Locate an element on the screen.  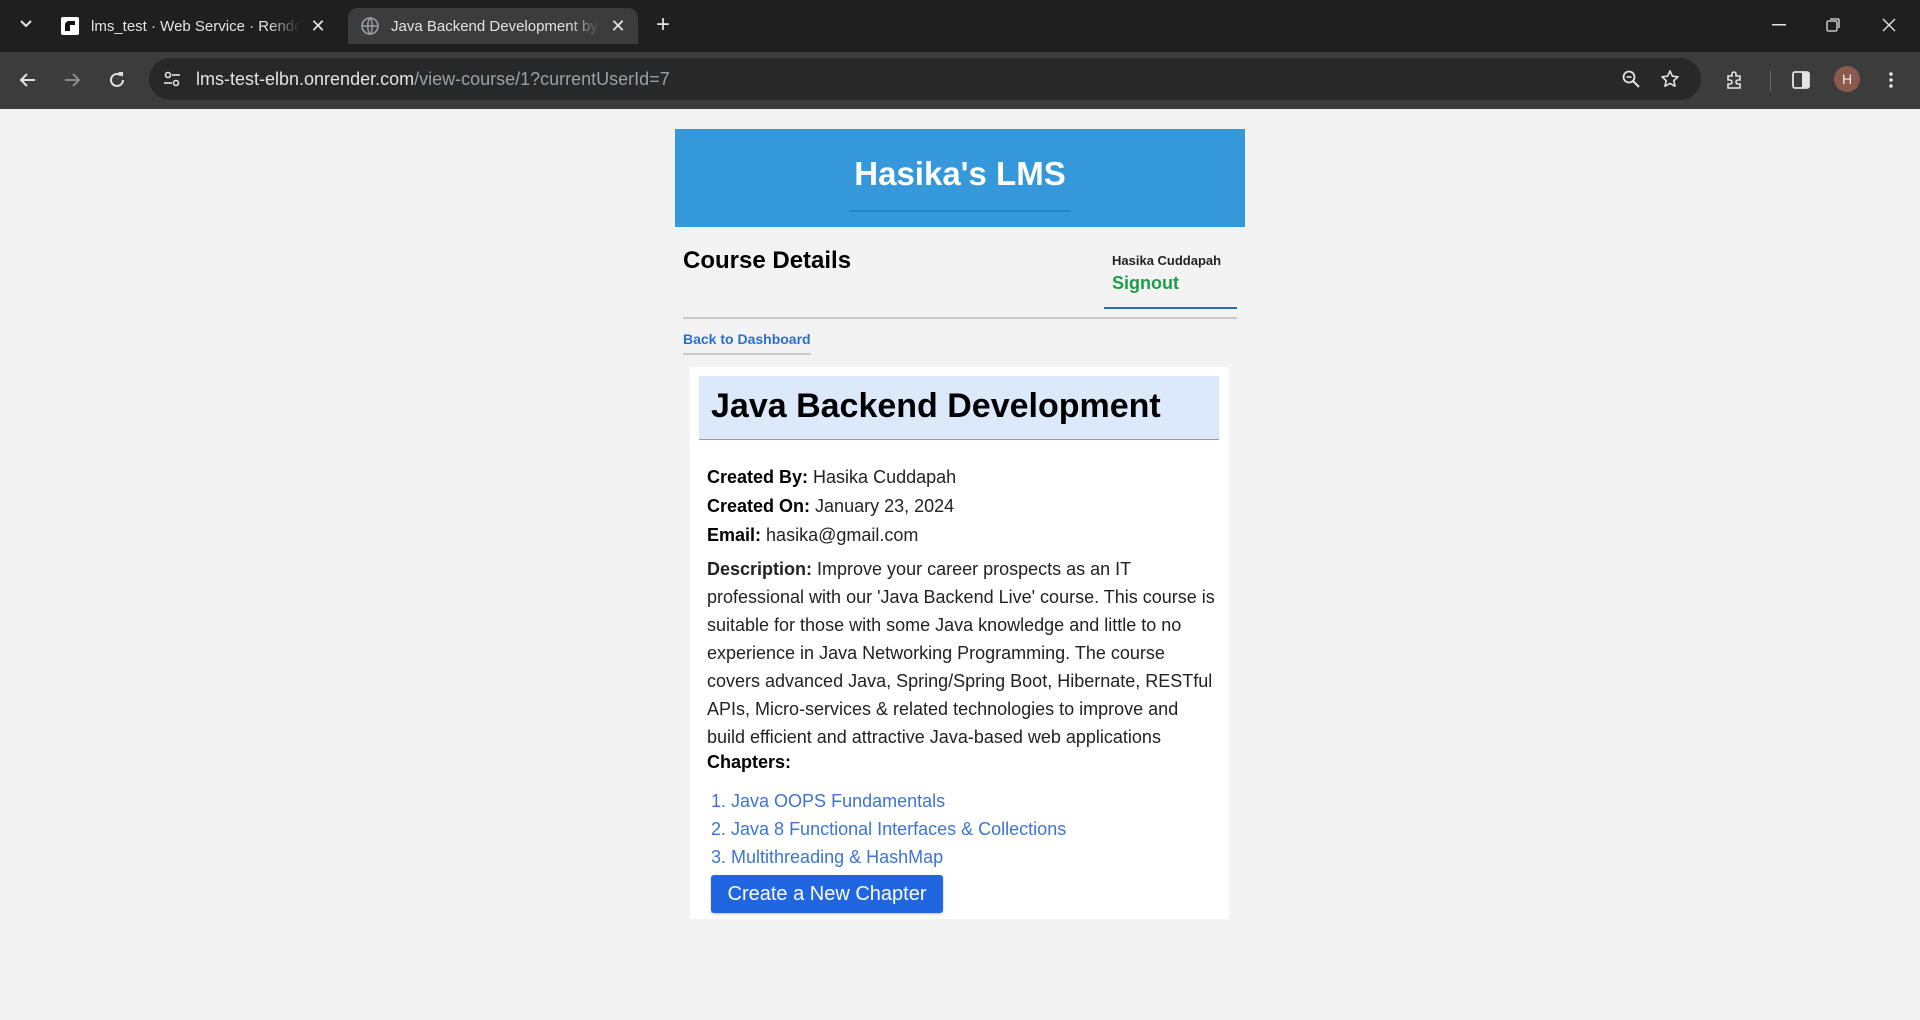
chapter-link: Multithreading & HashMap is located at coordinates (837, 857).